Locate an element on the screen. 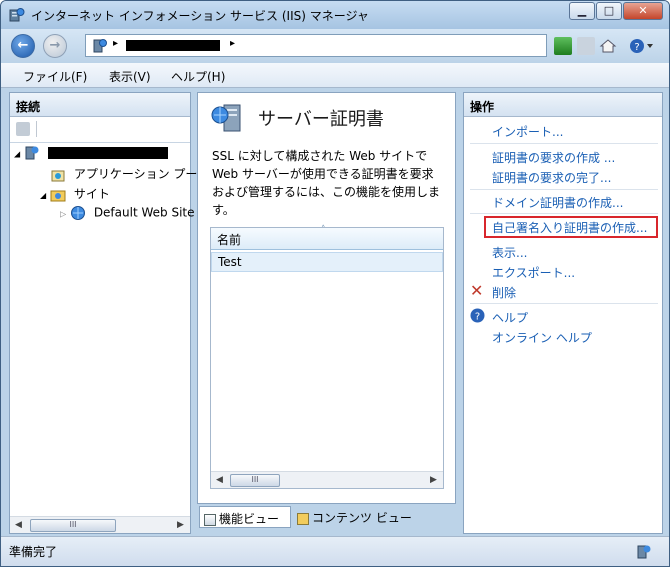  window-title: インターネット インフォメーション サービス (IIS) マネージャ is located at coordinates (200, 16).